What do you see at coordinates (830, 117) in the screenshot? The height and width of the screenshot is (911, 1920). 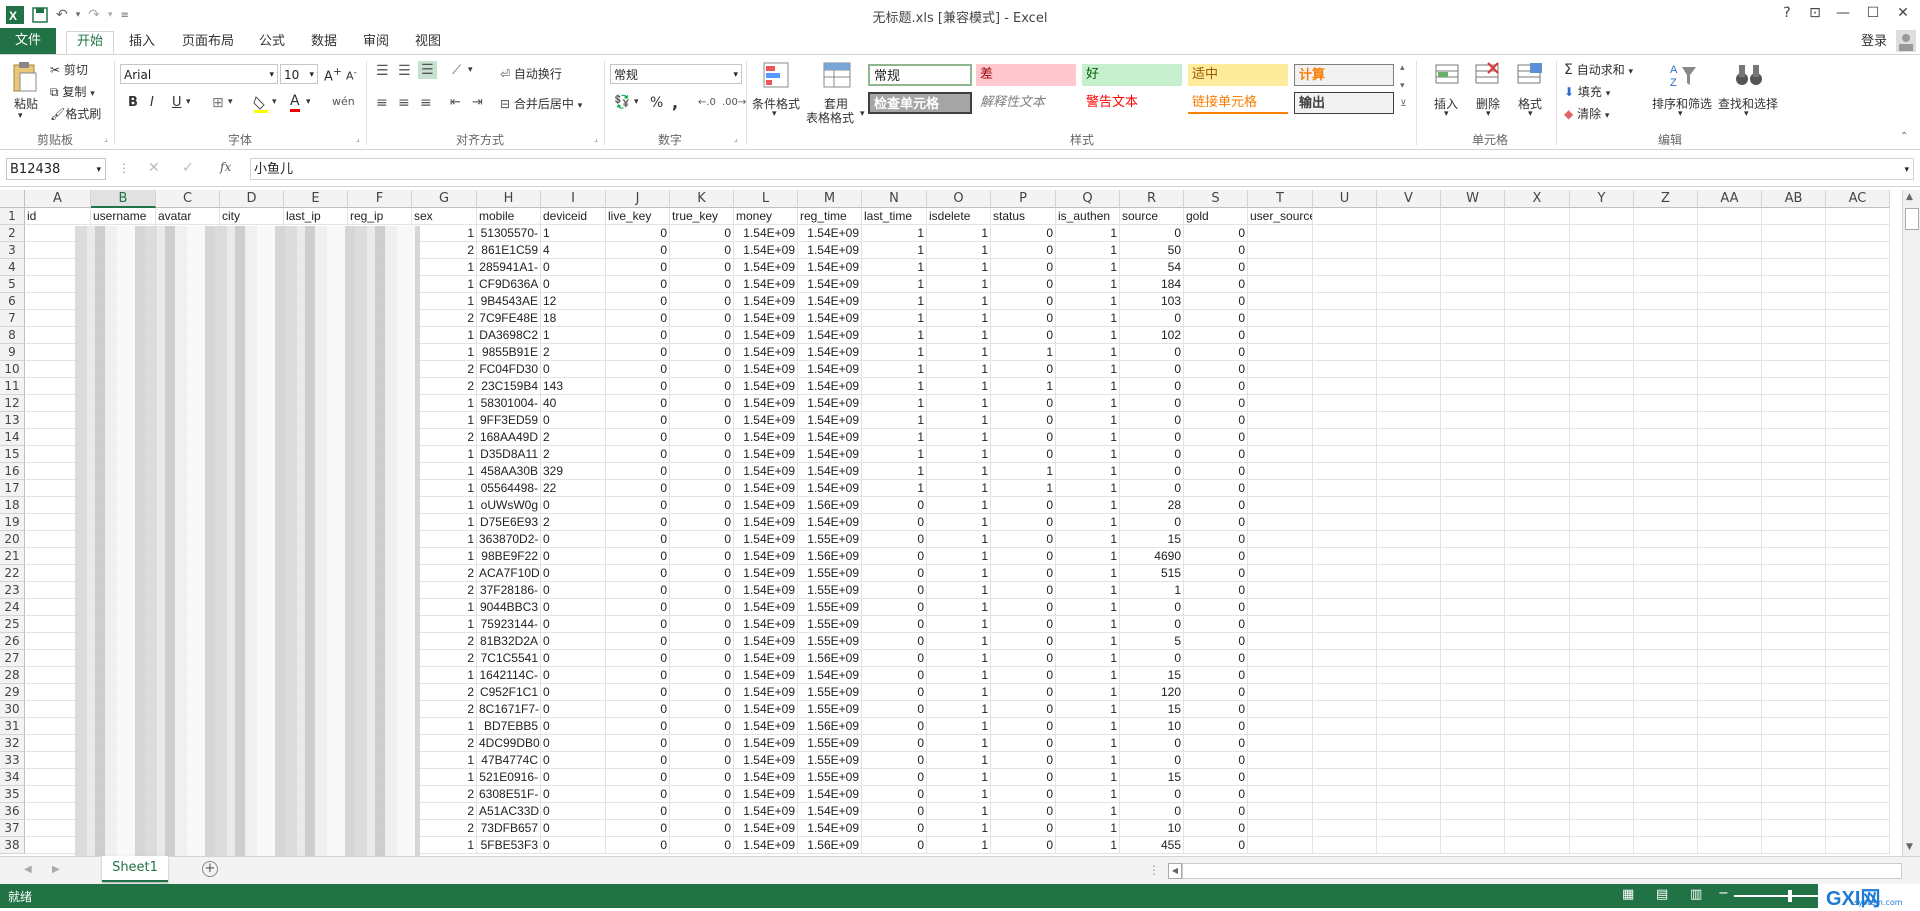 I see `table-format-label-2: 表格格式` at bounding box center [830, 117].